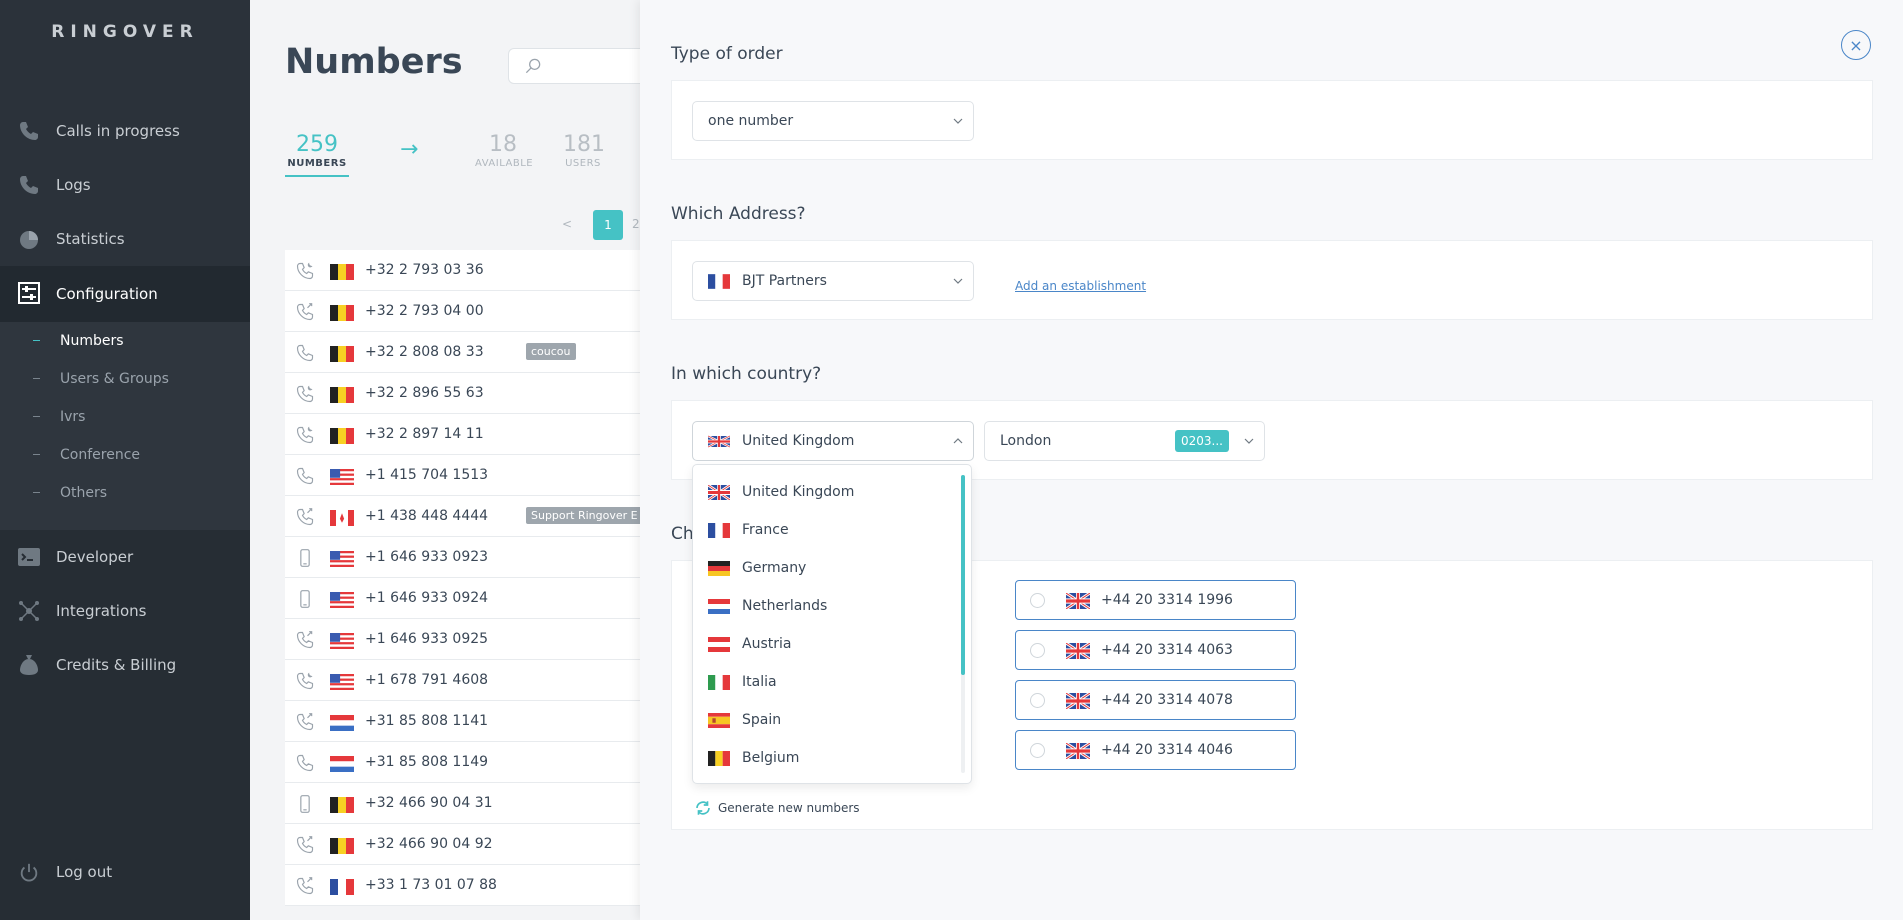 The height and width of the screenshot is (920, 1903). What do you see at coordinates (125, 455) in the screenshot?
I see `submenu-conference: Conference` at bounding box center [125, 455].